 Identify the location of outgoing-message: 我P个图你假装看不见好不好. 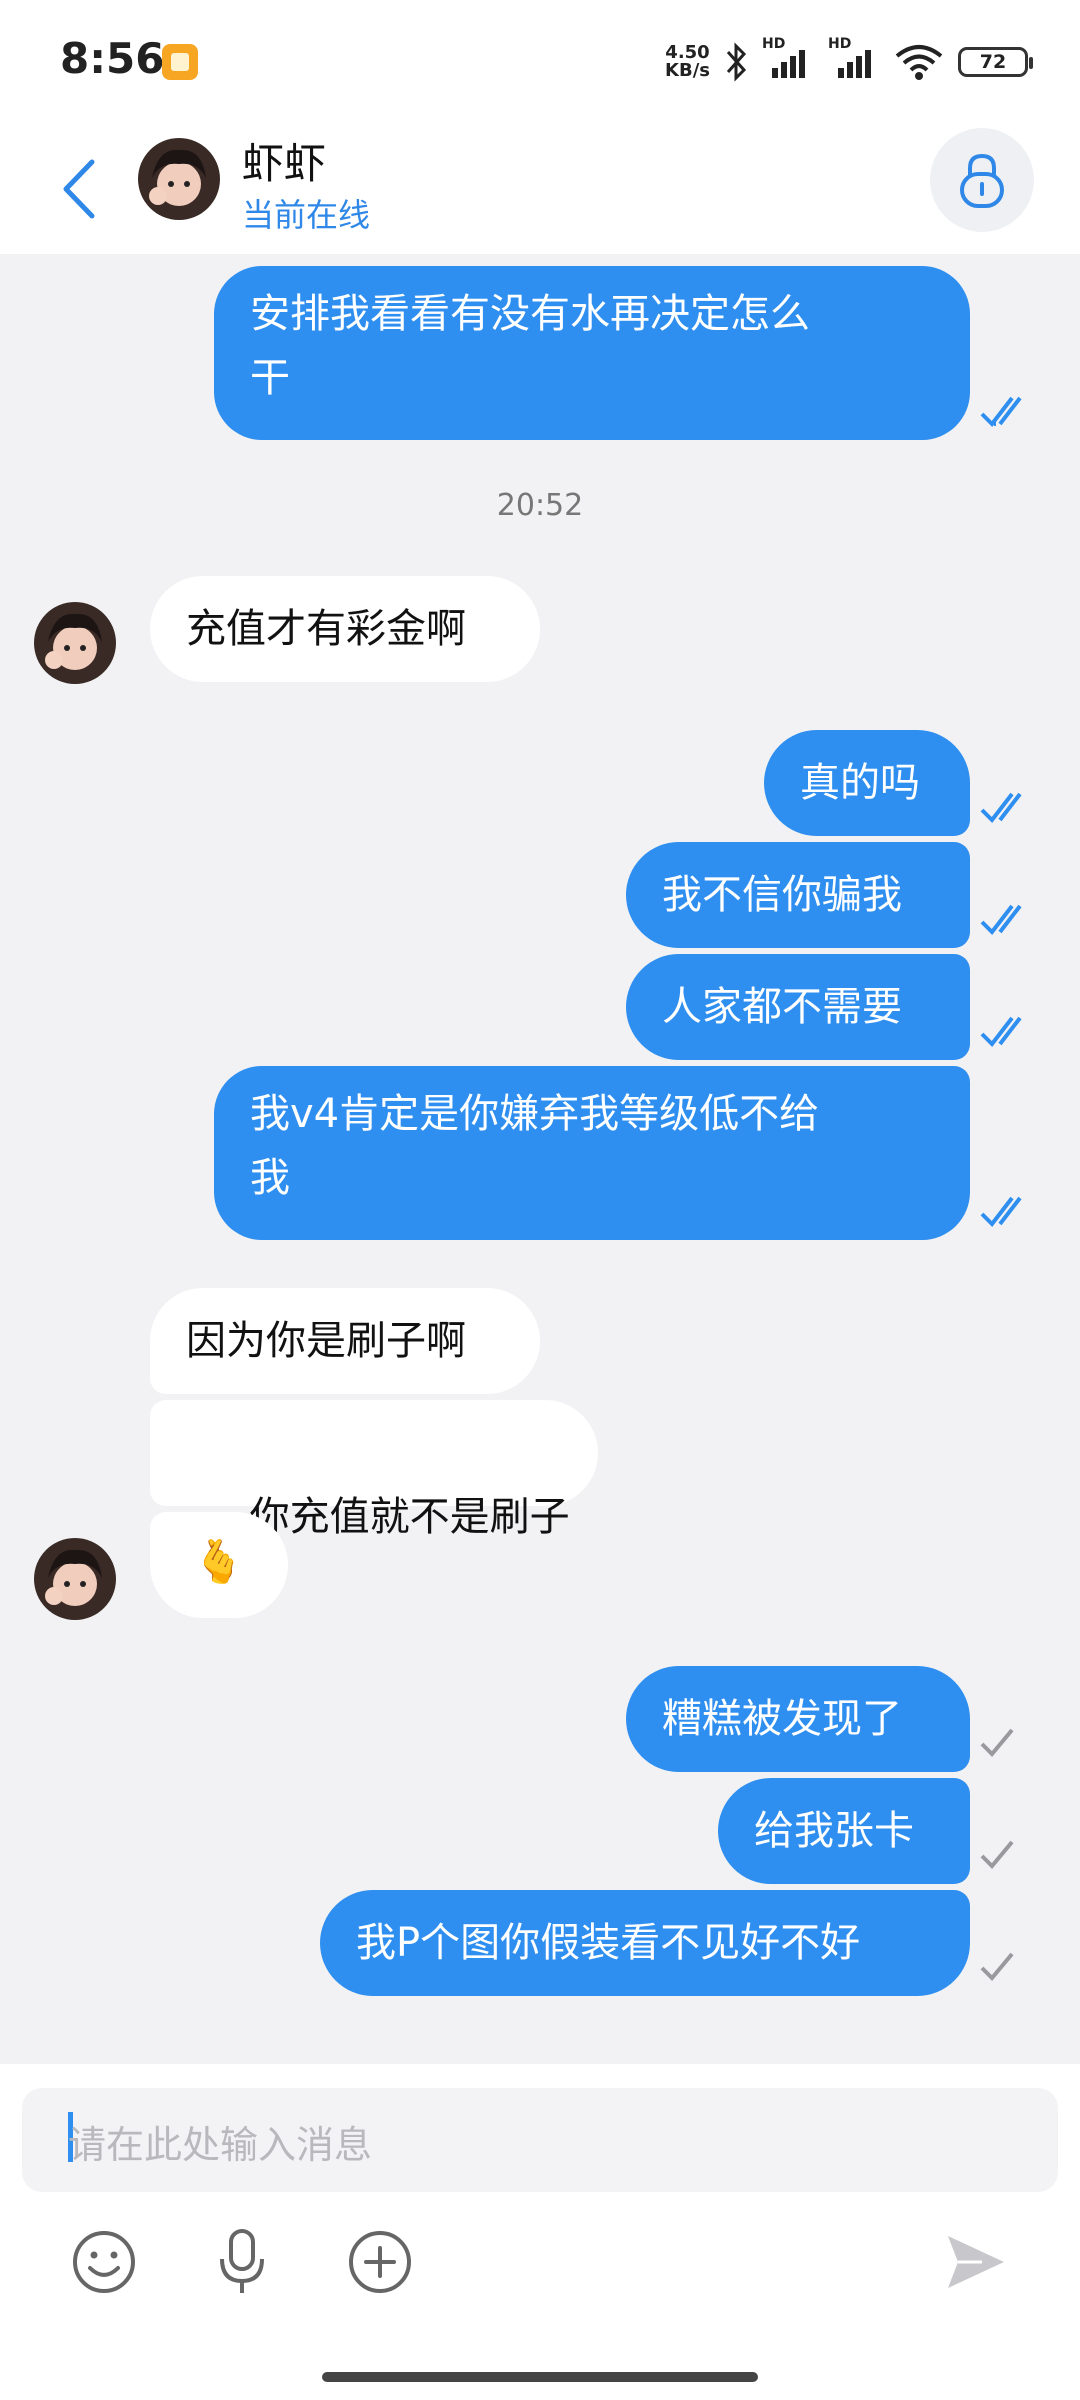
(645, 1943).